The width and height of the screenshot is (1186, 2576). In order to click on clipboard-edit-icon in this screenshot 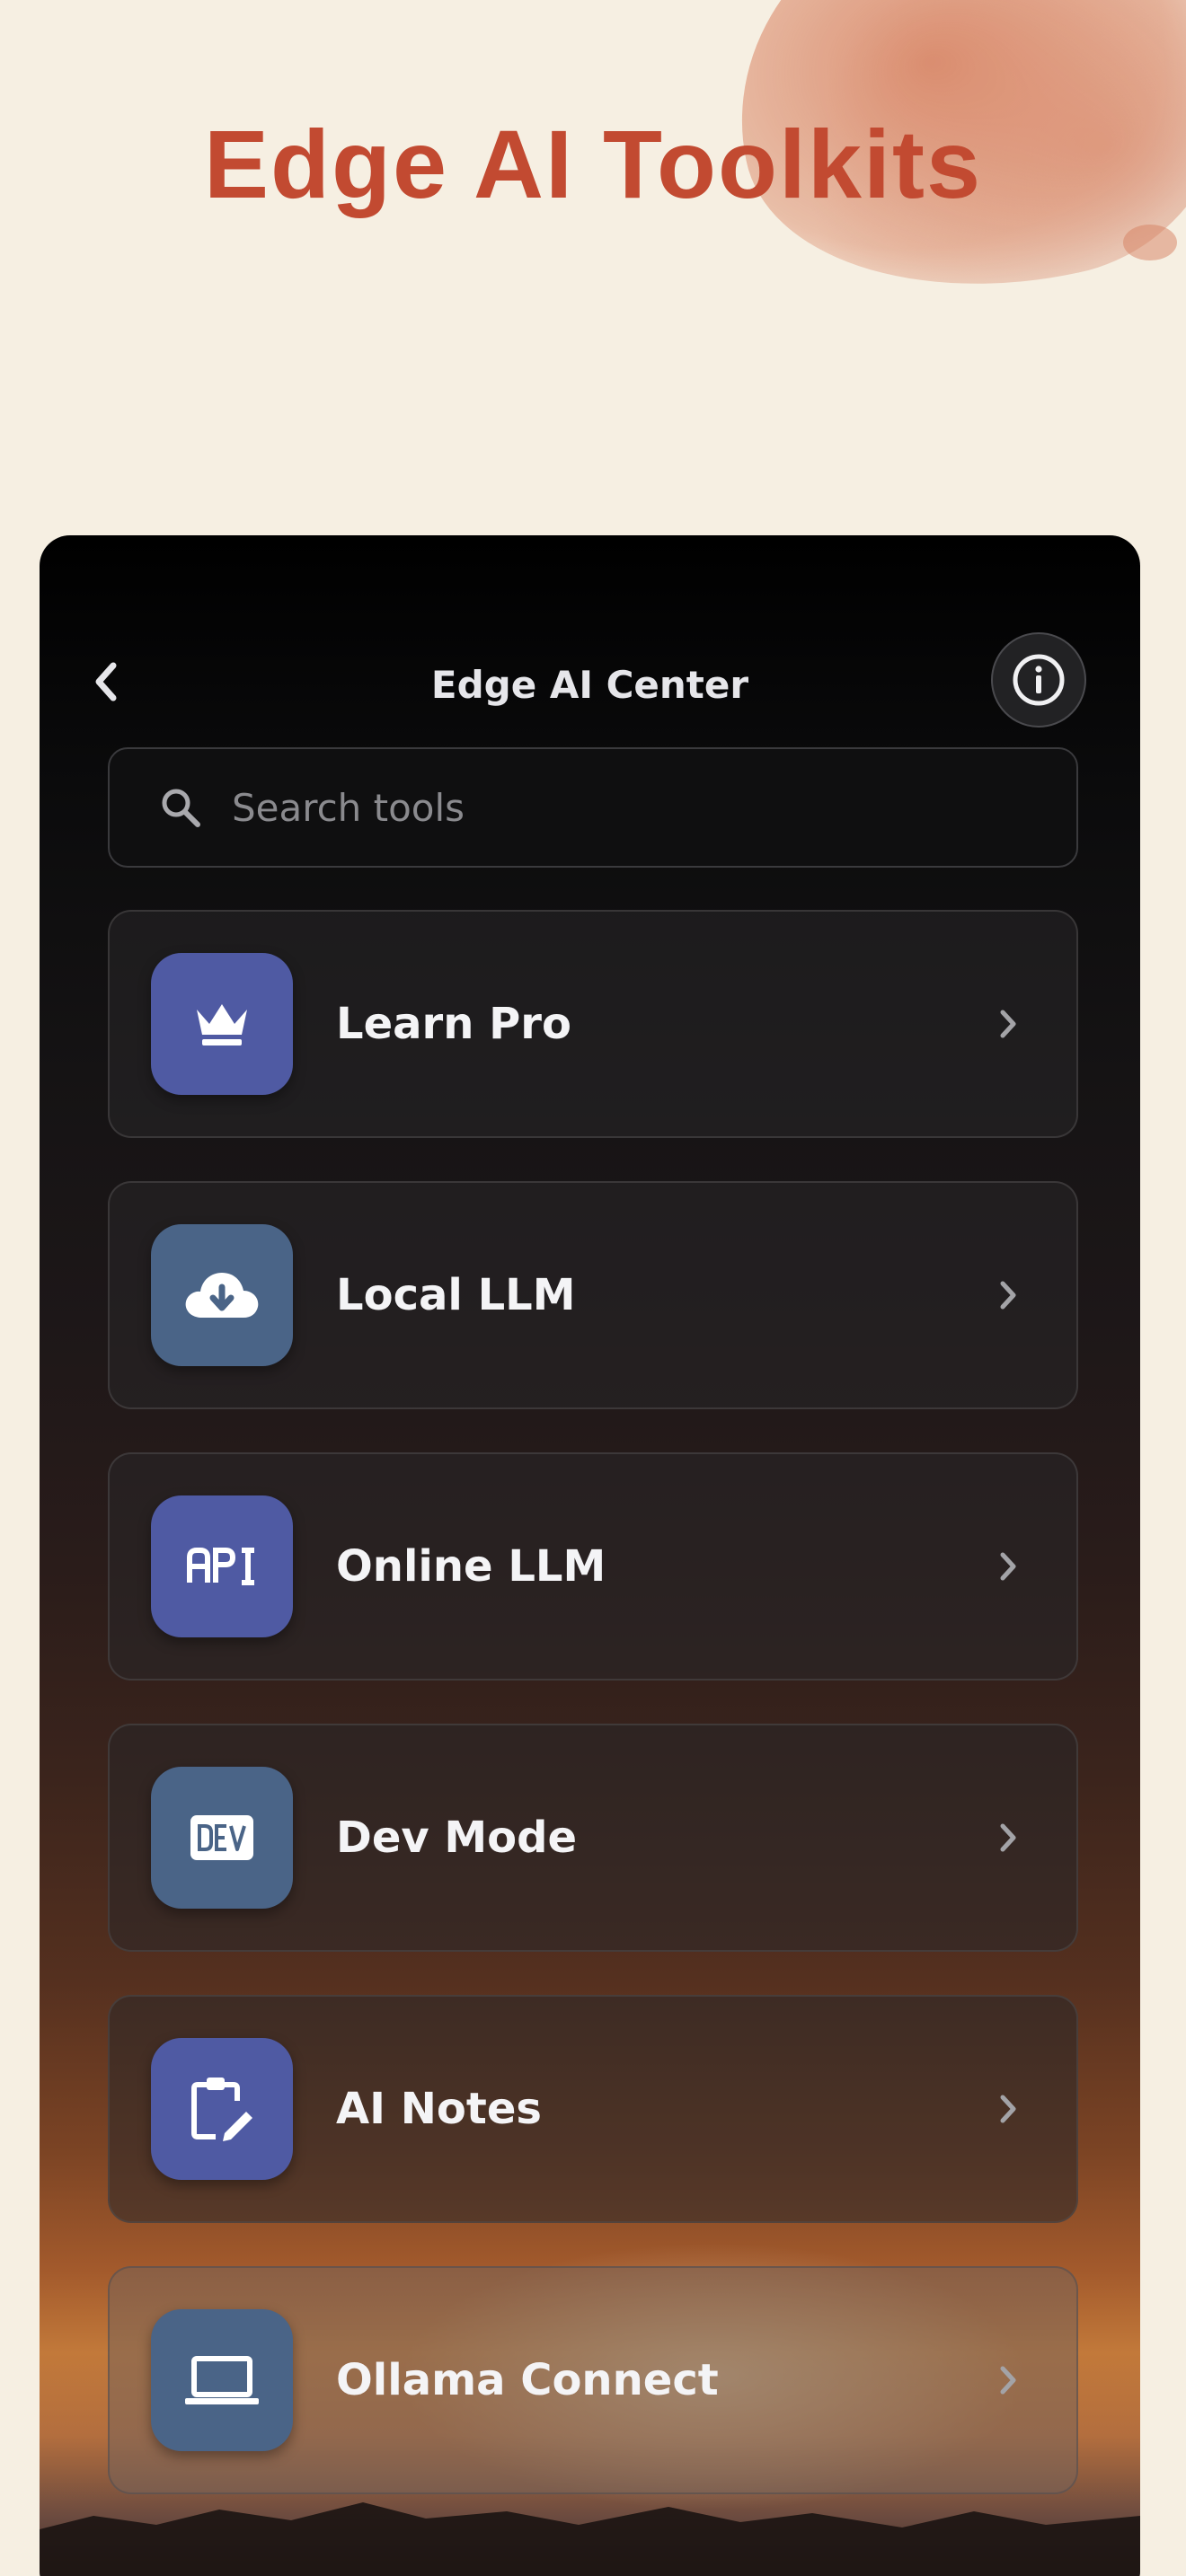, I will do `click(221, 2109)`.